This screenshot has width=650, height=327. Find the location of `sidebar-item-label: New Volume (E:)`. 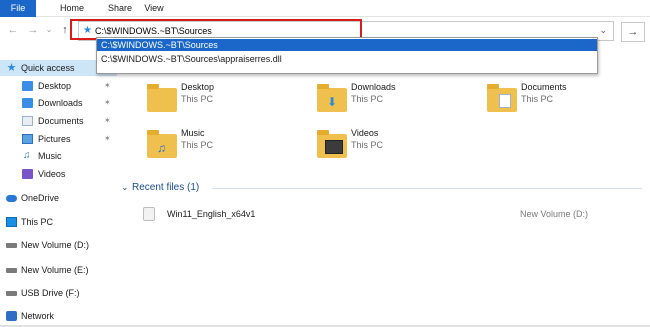

sidebar-item-label: New Volume (E:) is located at coordinates (55, 270).